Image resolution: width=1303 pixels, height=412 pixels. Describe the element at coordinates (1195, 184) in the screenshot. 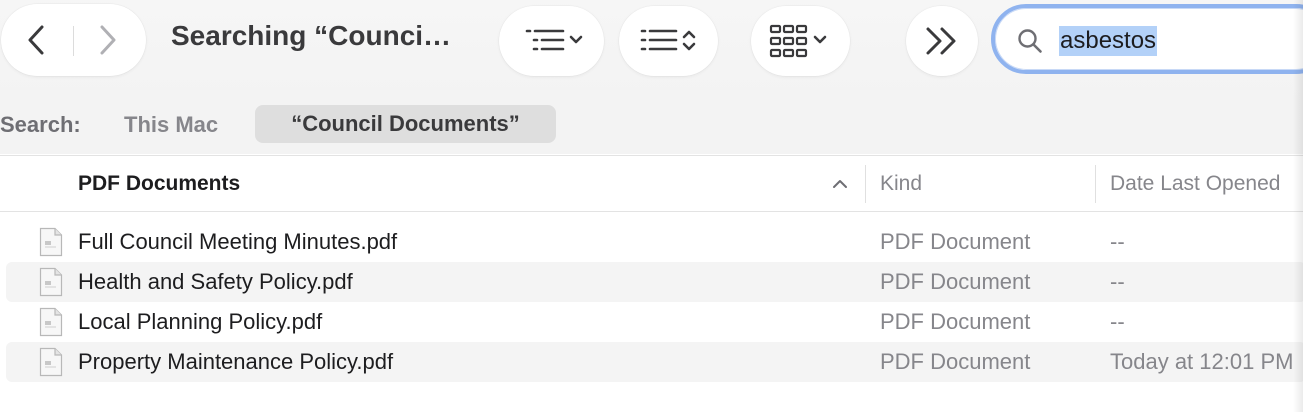

I see `column-header-date-last-opened: Date Last Opened` at that location.